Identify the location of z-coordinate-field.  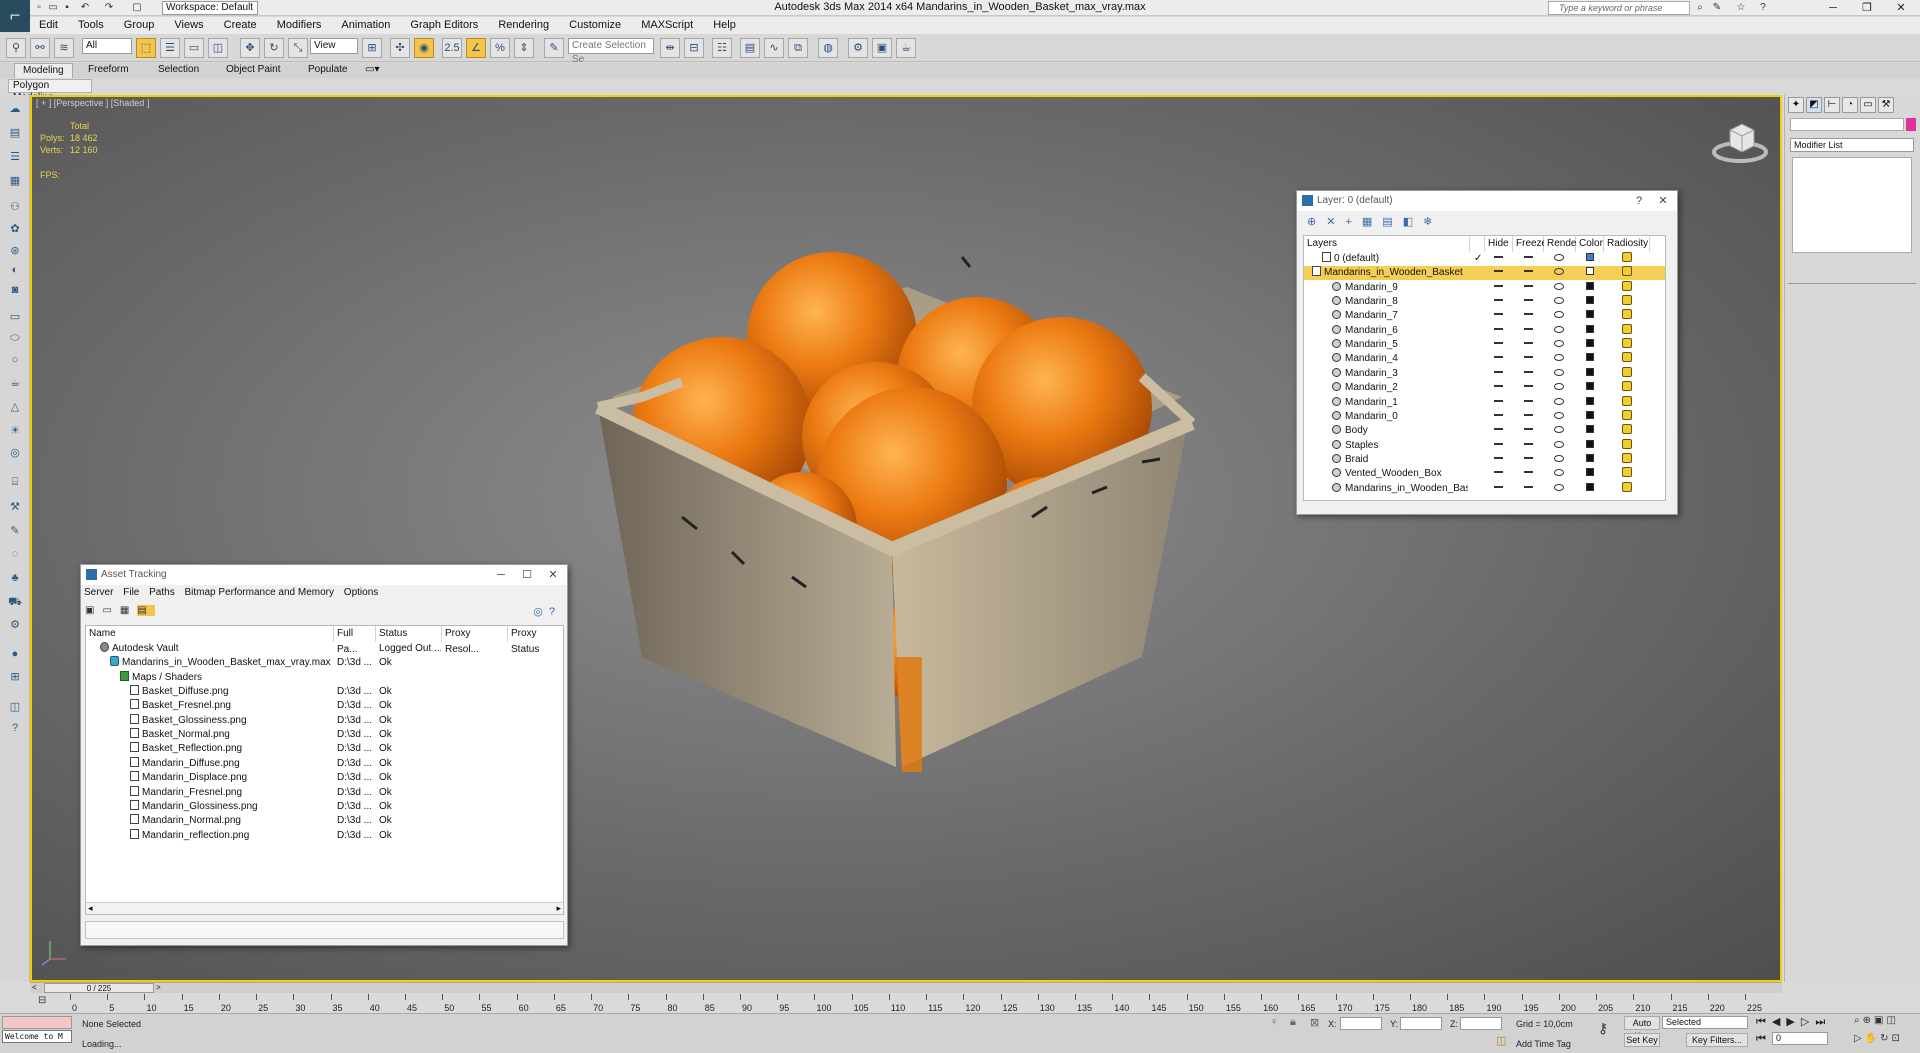
(1481, 1023).